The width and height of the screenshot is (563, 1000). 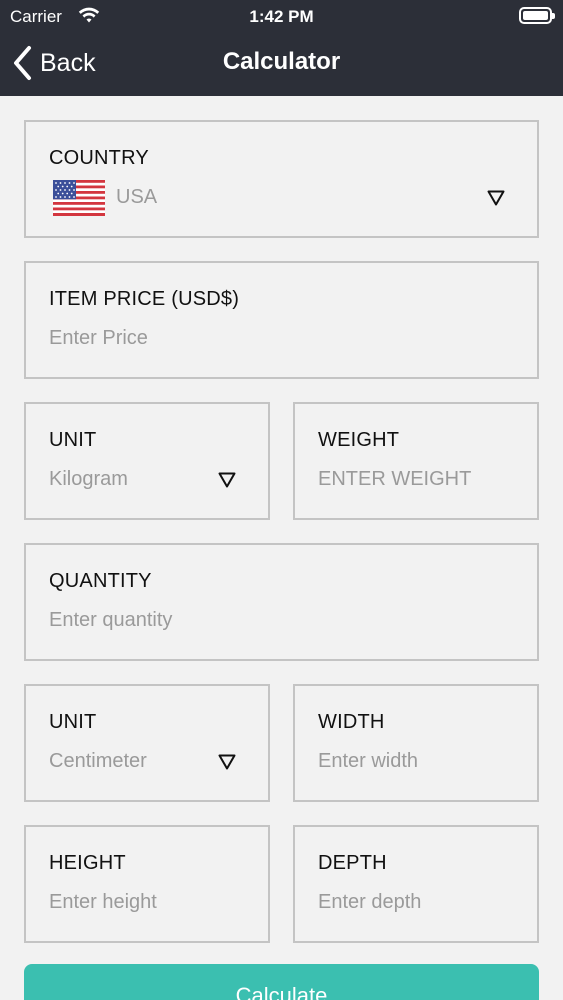 I want to click on us-flag-icon, so click(x=79, y=198).